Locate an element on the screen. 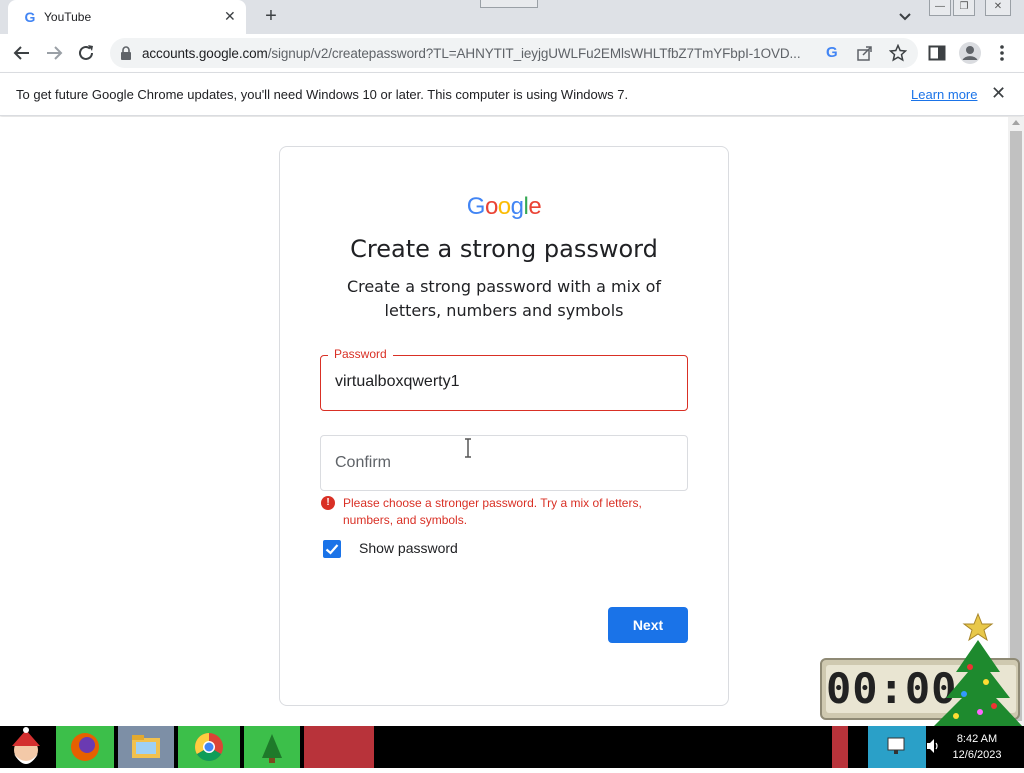  share-icon is located at coordinates (865, 53).